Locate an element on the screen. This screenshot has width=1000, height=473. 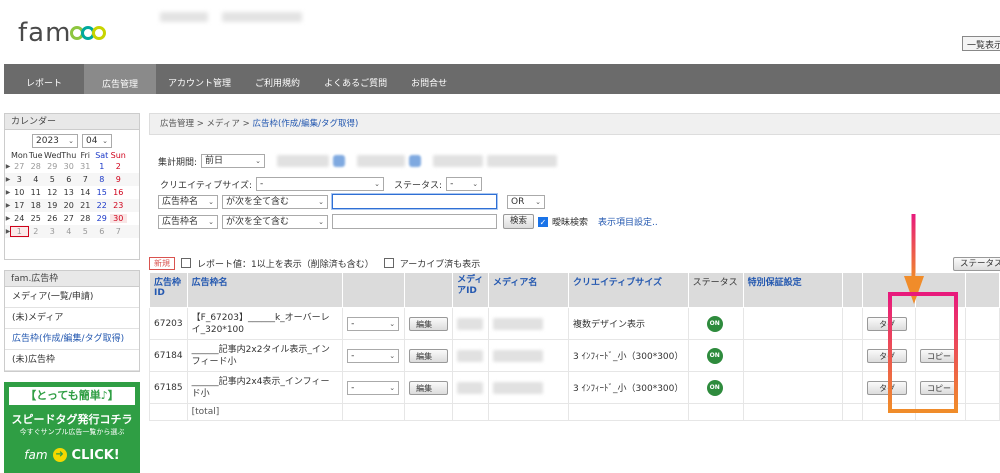
report-value-checkbox is located at coordinates (186, 263).